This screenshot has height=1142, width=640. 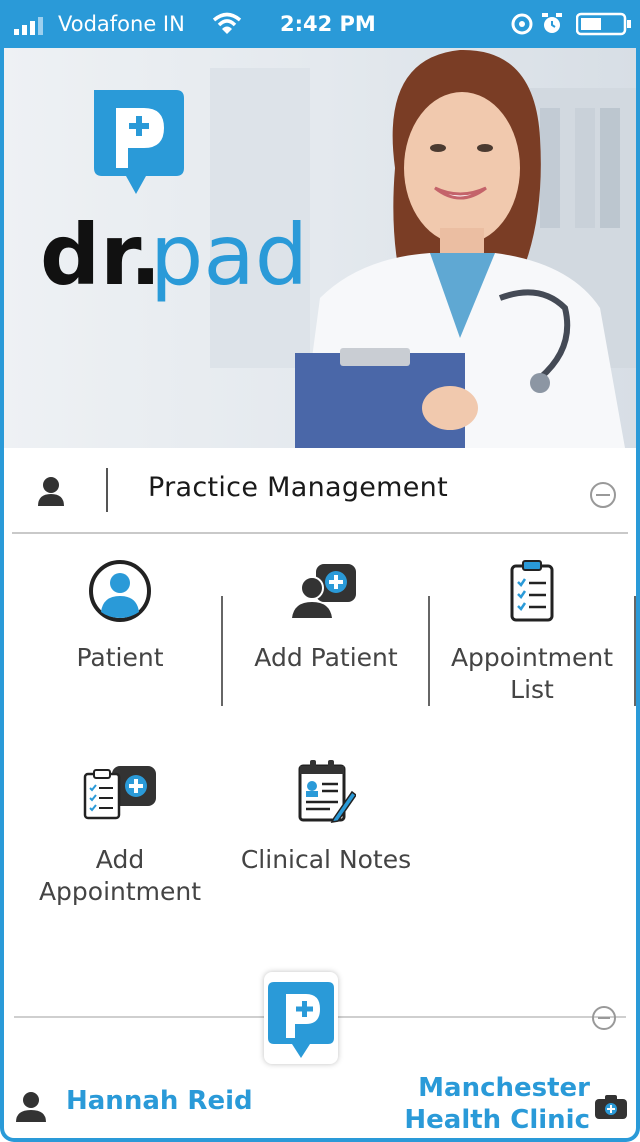 I want to click on appointment-list-icon, so click(x=532, y=591).